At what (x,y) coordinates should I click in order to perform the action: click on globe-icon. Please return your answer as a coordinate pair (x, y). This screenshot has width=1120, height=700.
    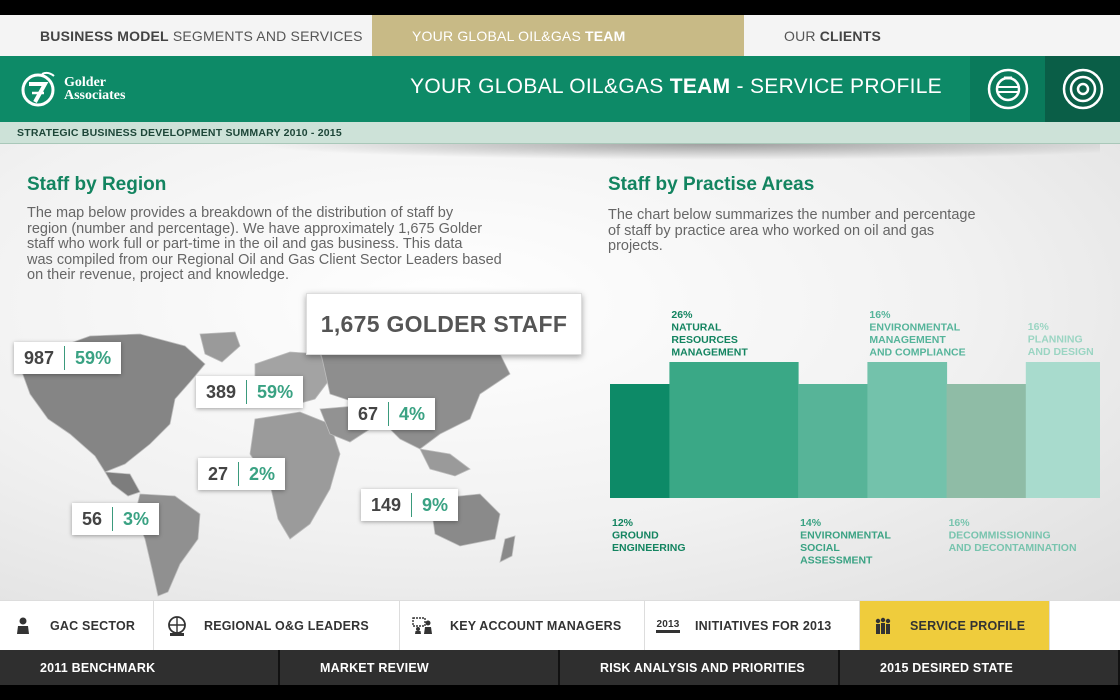
    Looking at the image, I should click on (1007, 89).